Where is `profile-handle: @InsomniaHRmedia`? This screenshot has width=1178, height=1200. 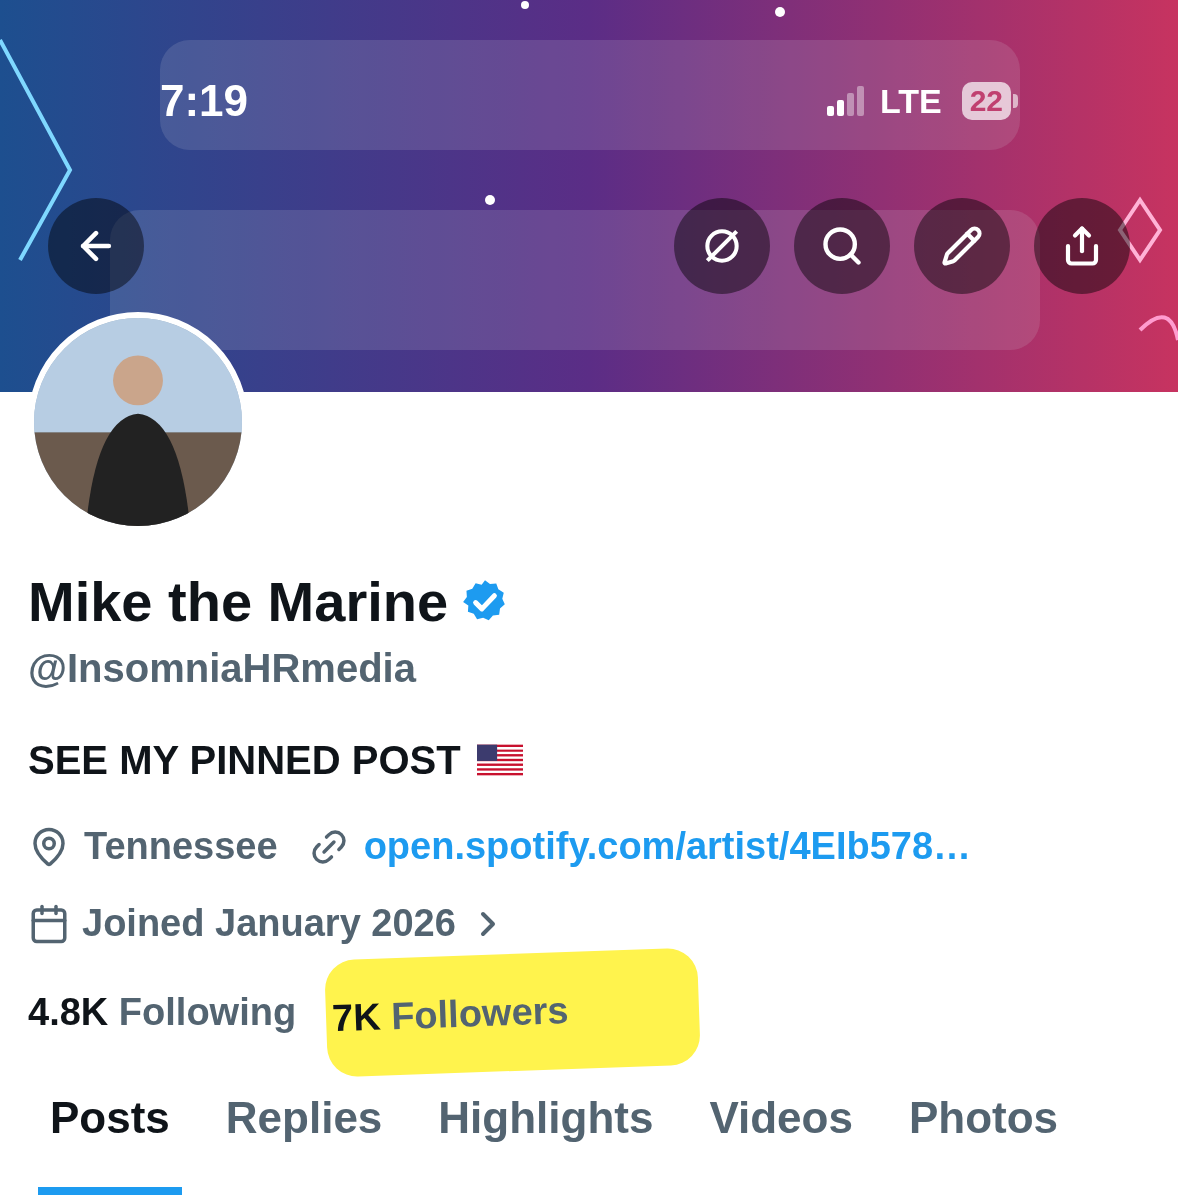
profile-handle: @InsomniaHRmedia is located at coordinates (223, 668).